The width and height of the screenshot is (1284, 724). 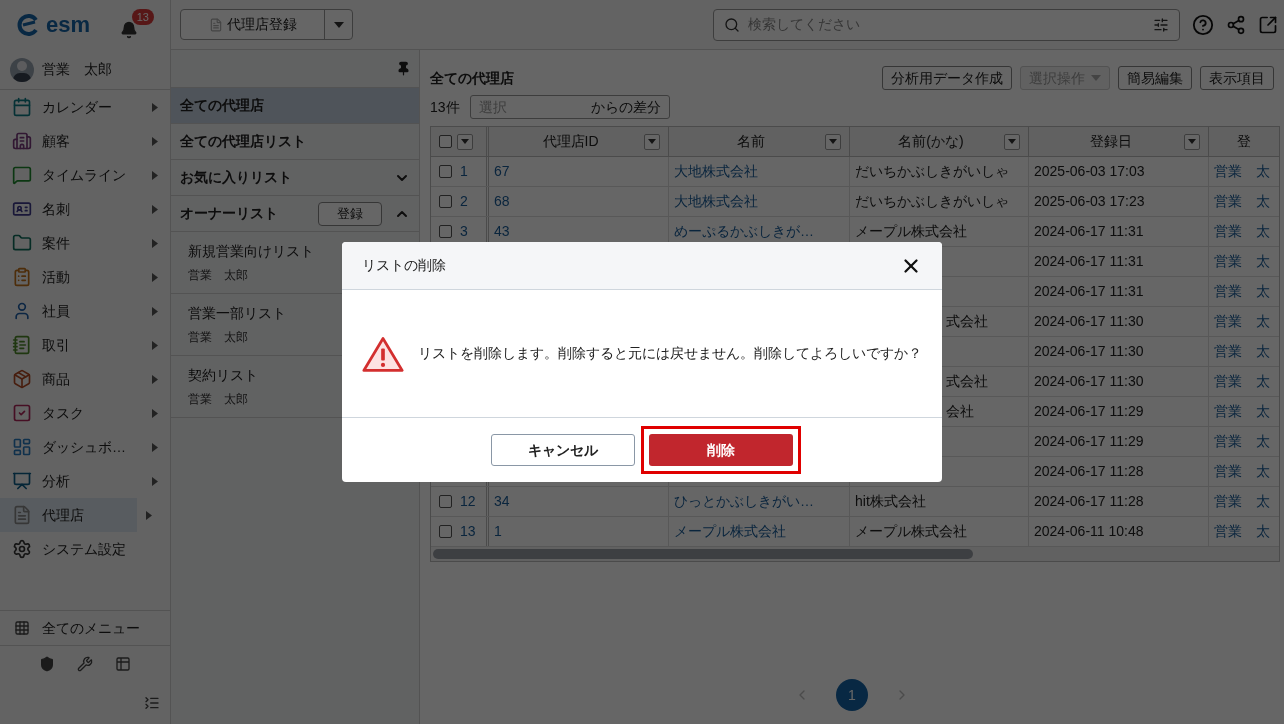 I want to click on row-number: 13, so click(x=468, y=531).